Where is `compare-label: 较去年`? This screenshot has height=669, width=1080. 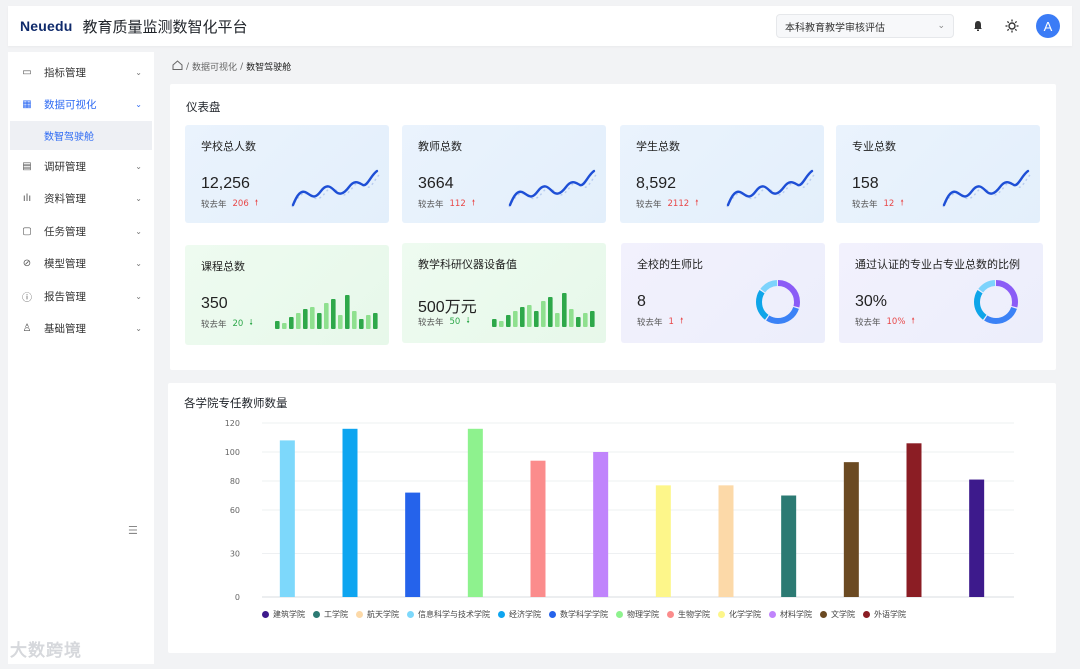 compare-label: 较去年 is located at coordinates (649, 205).